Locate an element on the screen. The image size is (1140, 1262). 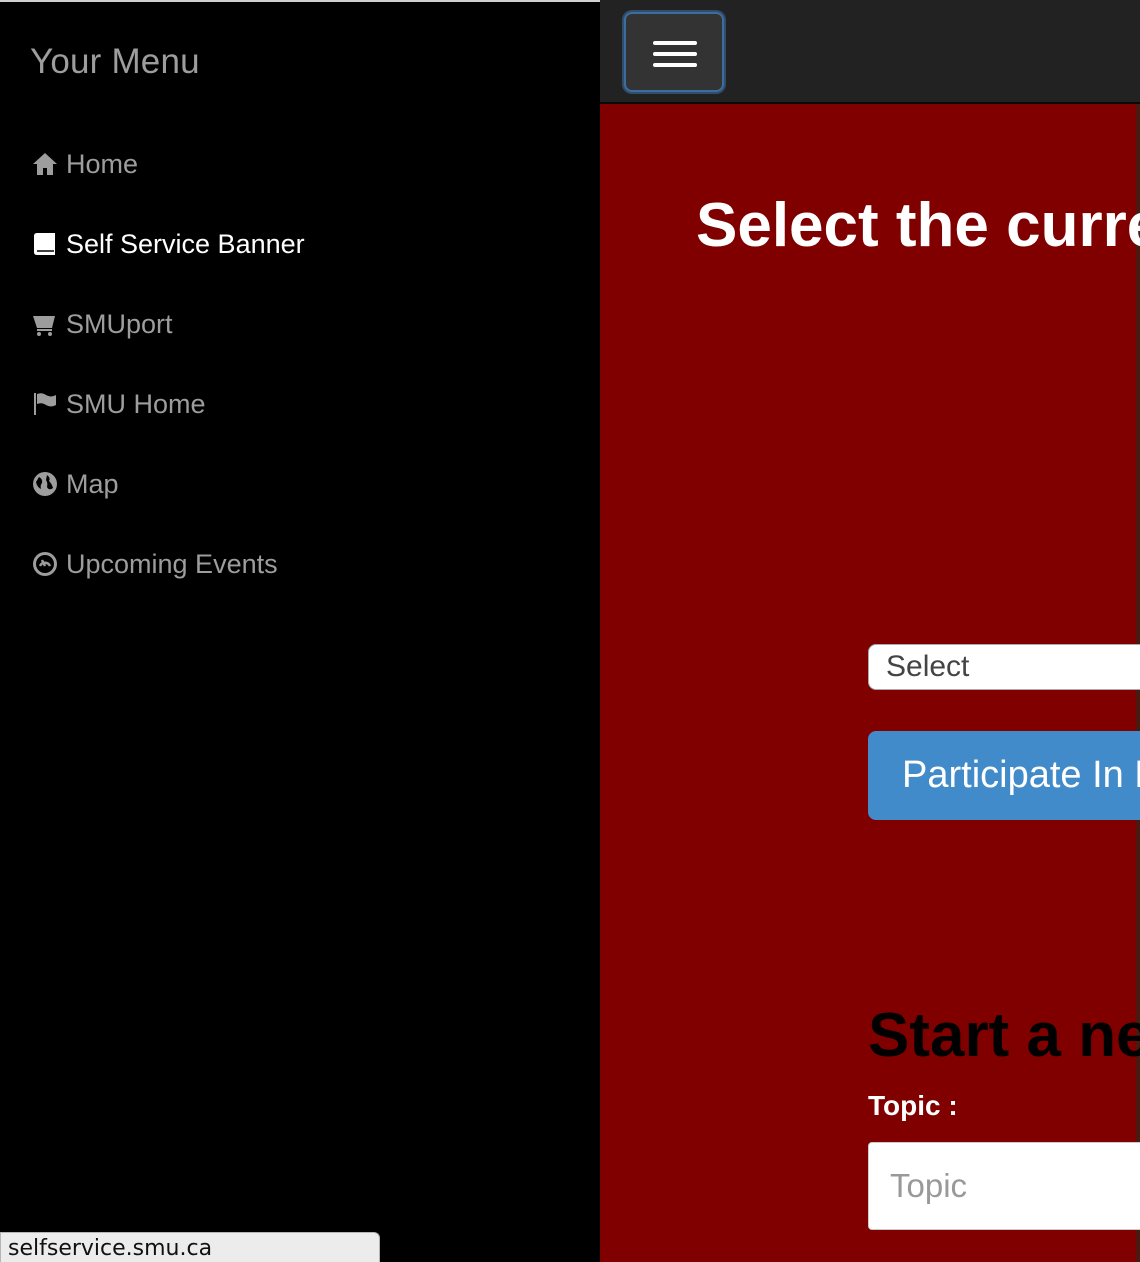
sidebar-item-upcoming-events: Upcoming Events is located at coordinates (154, 564).